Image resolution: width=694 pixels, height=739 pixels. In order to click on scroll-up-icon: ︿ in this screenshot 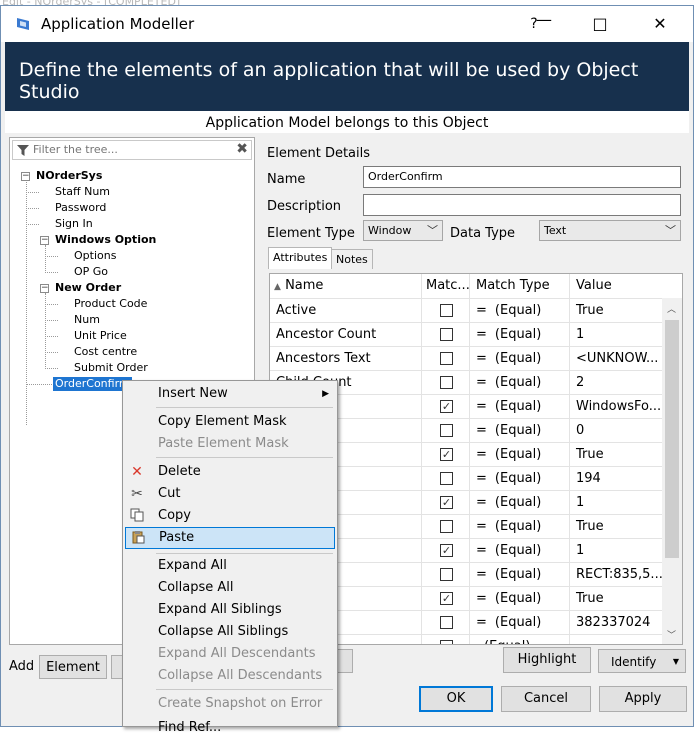, I will do `click(671, 308)`.